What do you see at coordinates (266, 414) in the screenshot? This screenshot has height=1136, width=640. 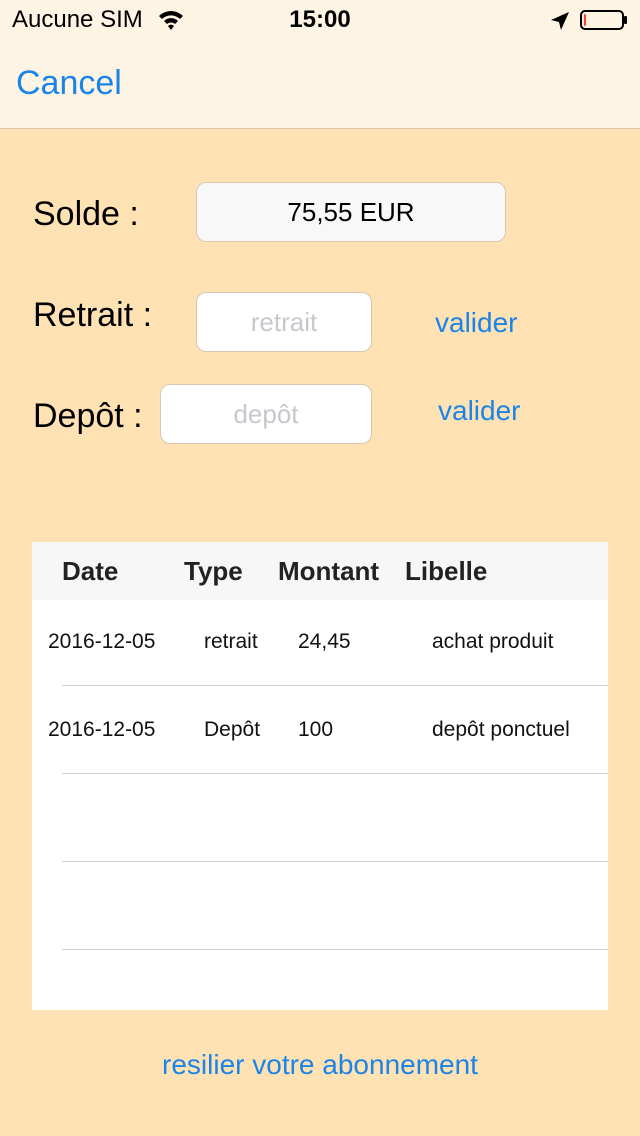 I see `depot-input` at bounding box center [266, 414].